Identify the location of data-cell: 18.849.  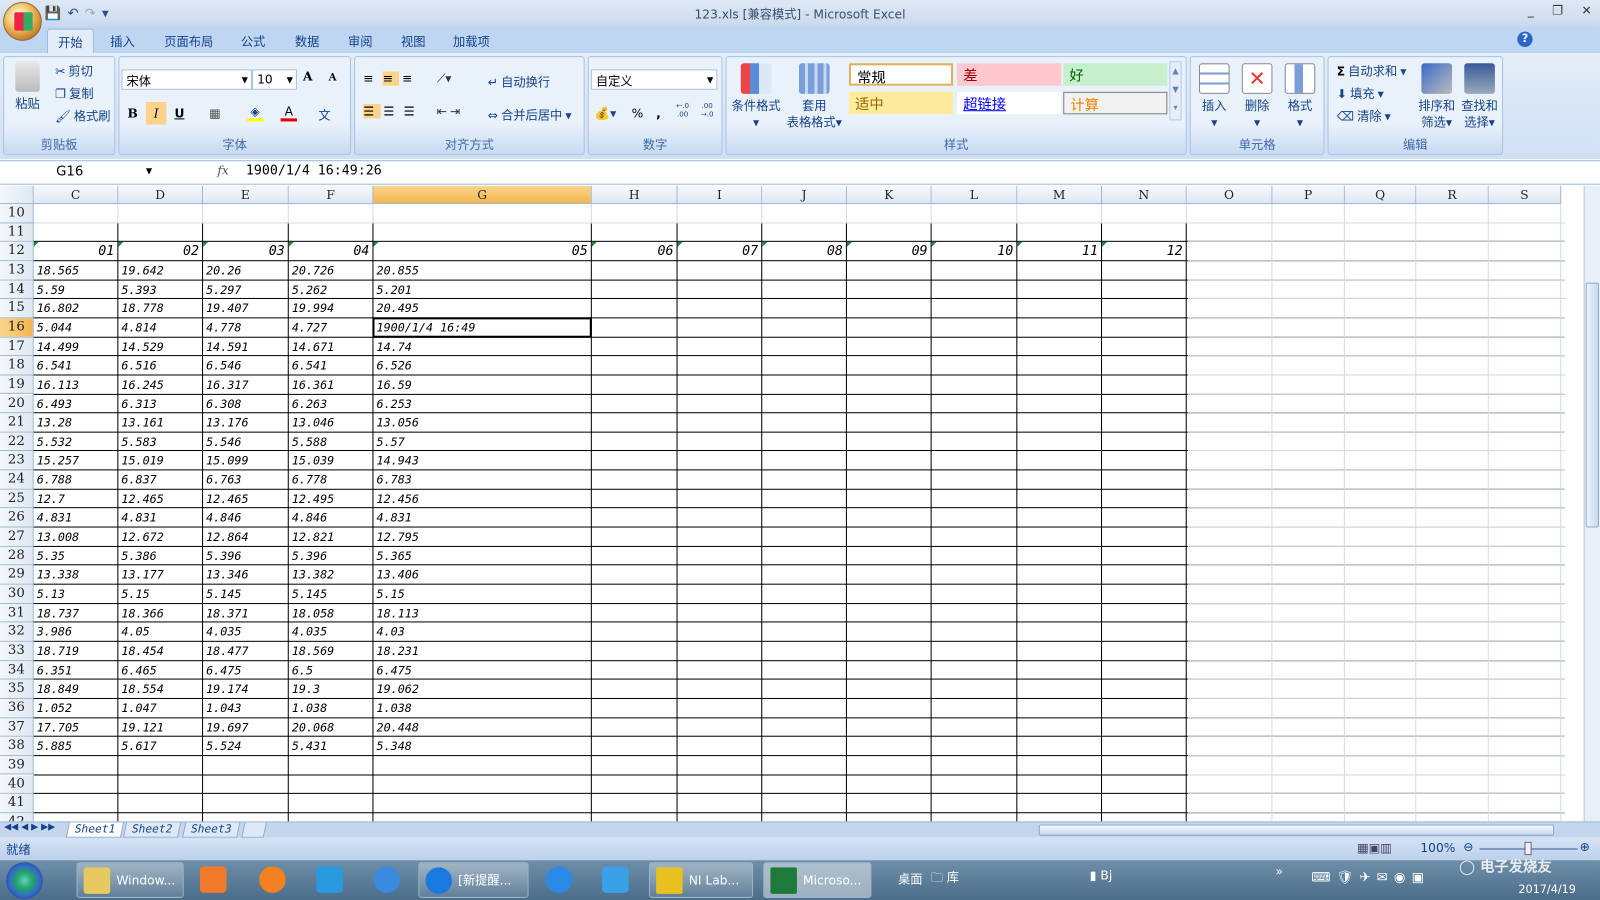
(76, 689).